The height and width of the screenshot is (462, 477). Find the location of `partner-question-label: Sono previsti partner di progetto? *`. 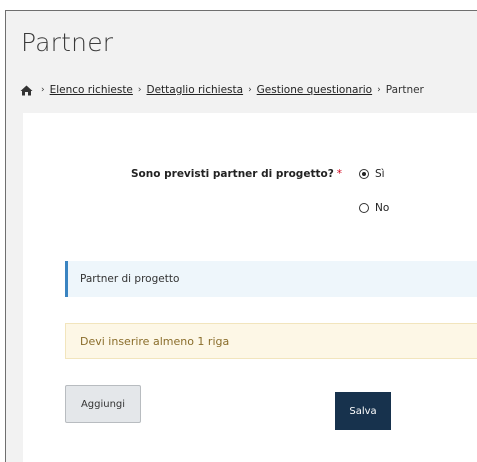

partner-question-label: Sono previsti partner di progetto? * is located at coordinates (236, 174).